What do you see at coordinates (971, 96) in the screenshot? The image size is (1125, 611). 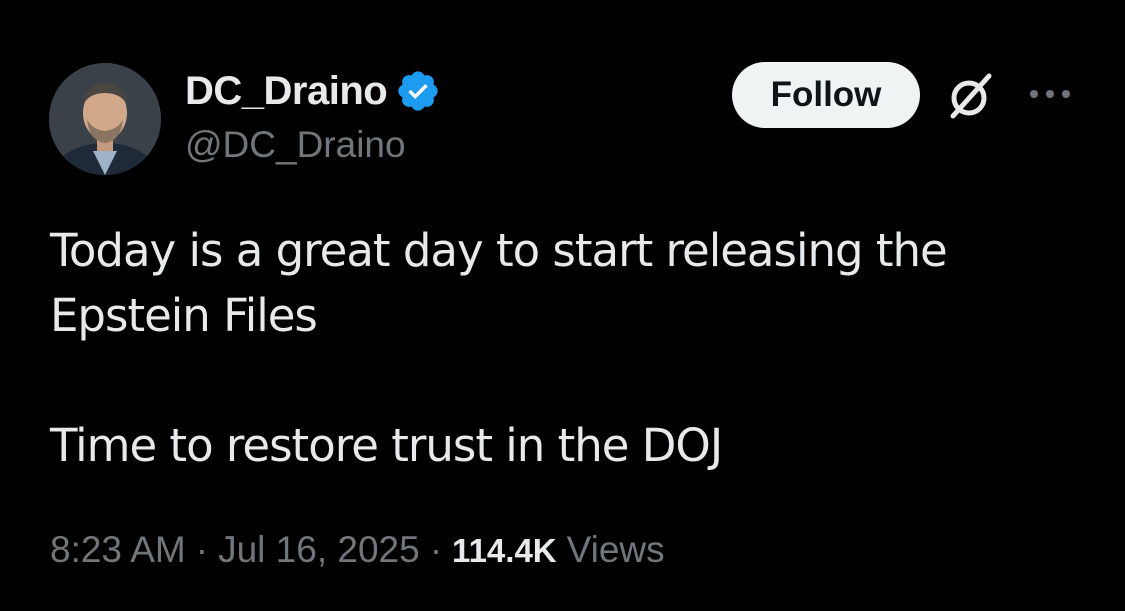 I see `grok-icon` at bounding box center [971, 96].